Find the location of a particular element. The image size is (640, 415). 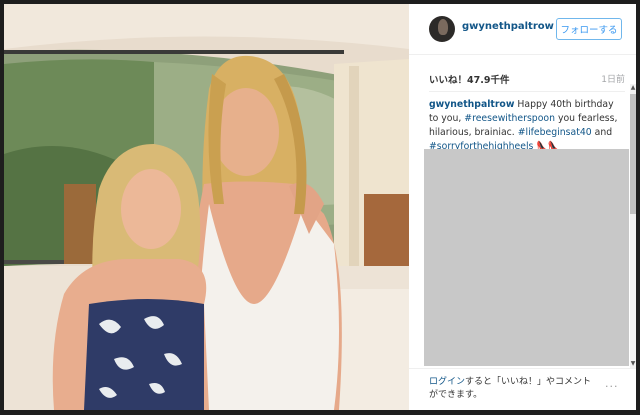

caption-username: gwynethpaltrow is located at coordinates (471, 104).